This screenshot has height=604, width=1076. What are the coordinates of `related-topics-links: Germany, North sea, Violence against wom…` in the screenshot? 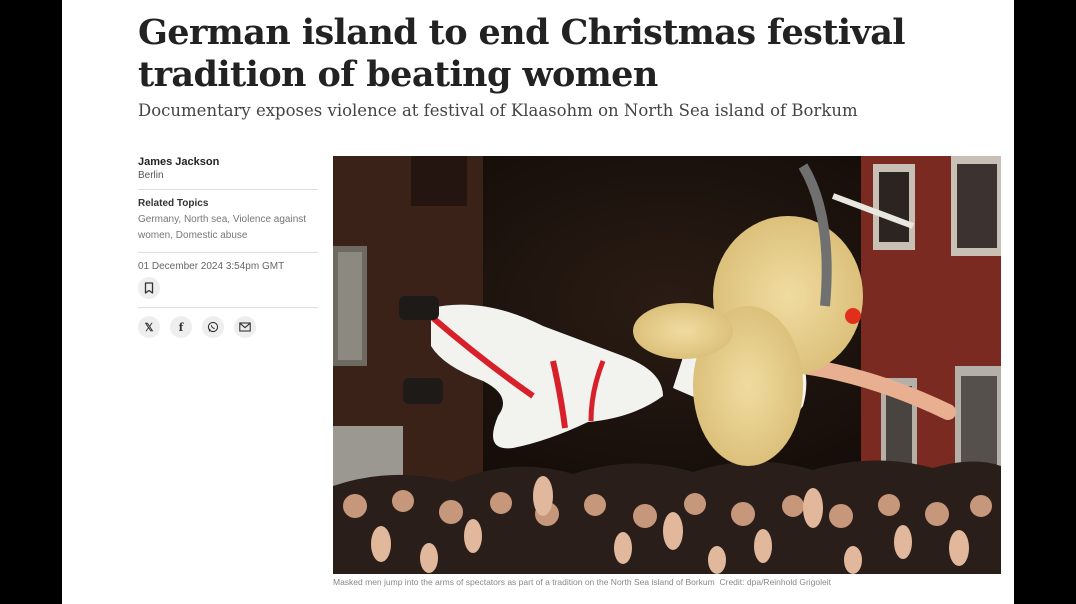 It's located at (228, 228).